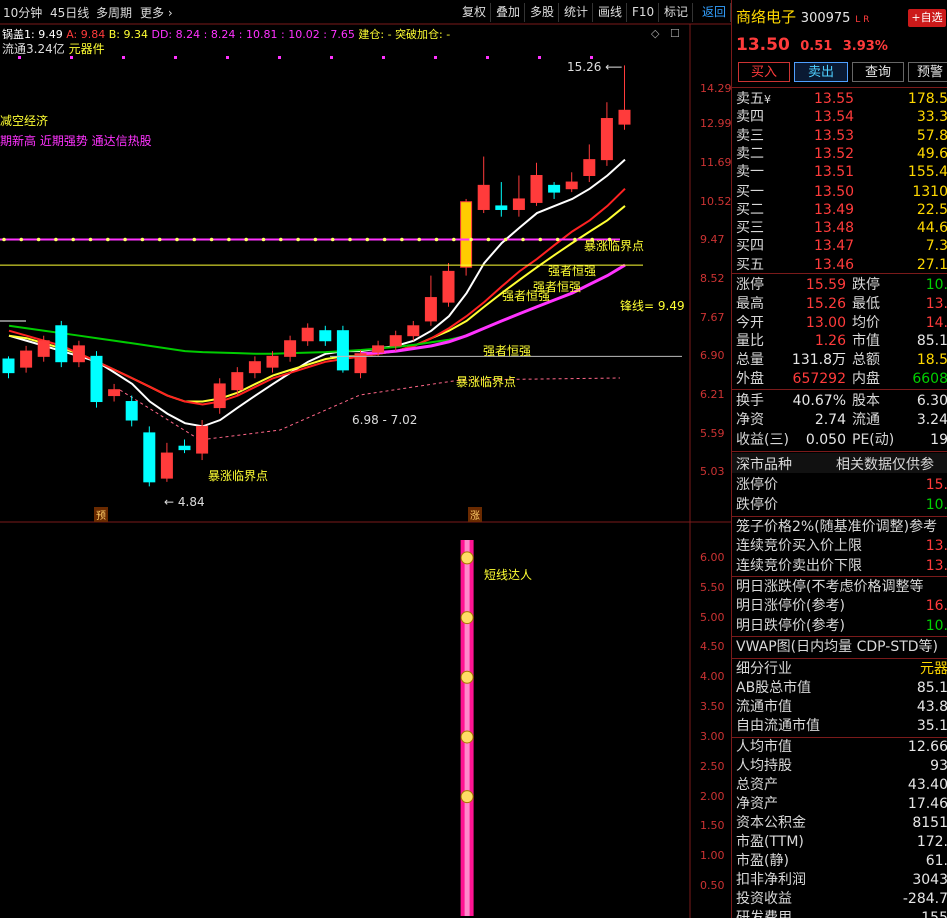  I want to click on orderbook-price: 13.52, so click(834, 153).